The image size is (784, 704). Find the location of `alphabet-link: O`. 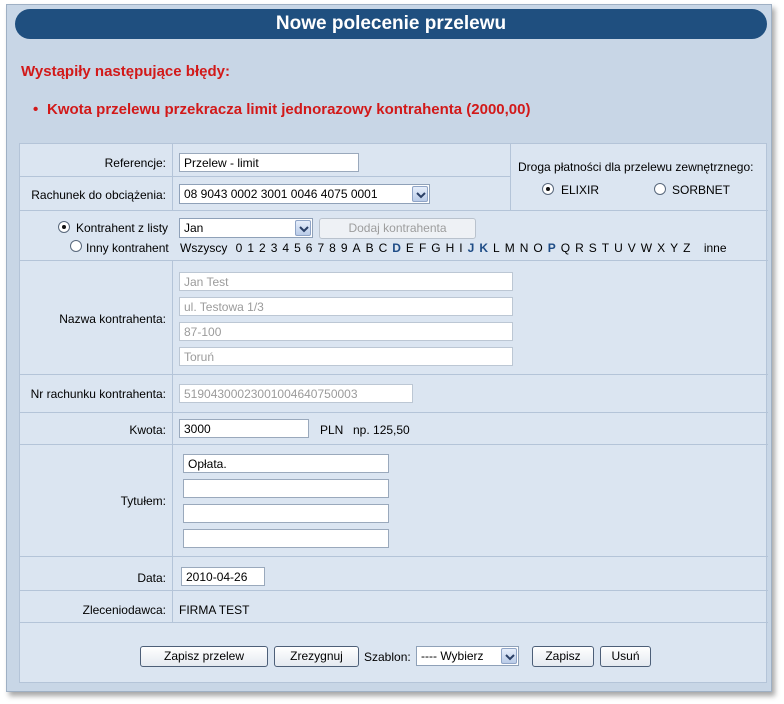

alphabet-link: O is located at coordinates (537, 248).